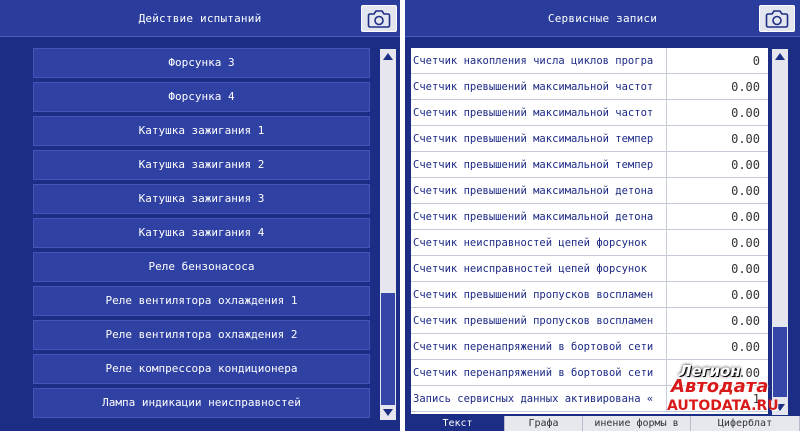 The image size is (800, 431). Describe the element at coordinates (201, 403) in the screenshot. I see `test-button-mil-lamp: Лампа индикации неисправностей` at that location.